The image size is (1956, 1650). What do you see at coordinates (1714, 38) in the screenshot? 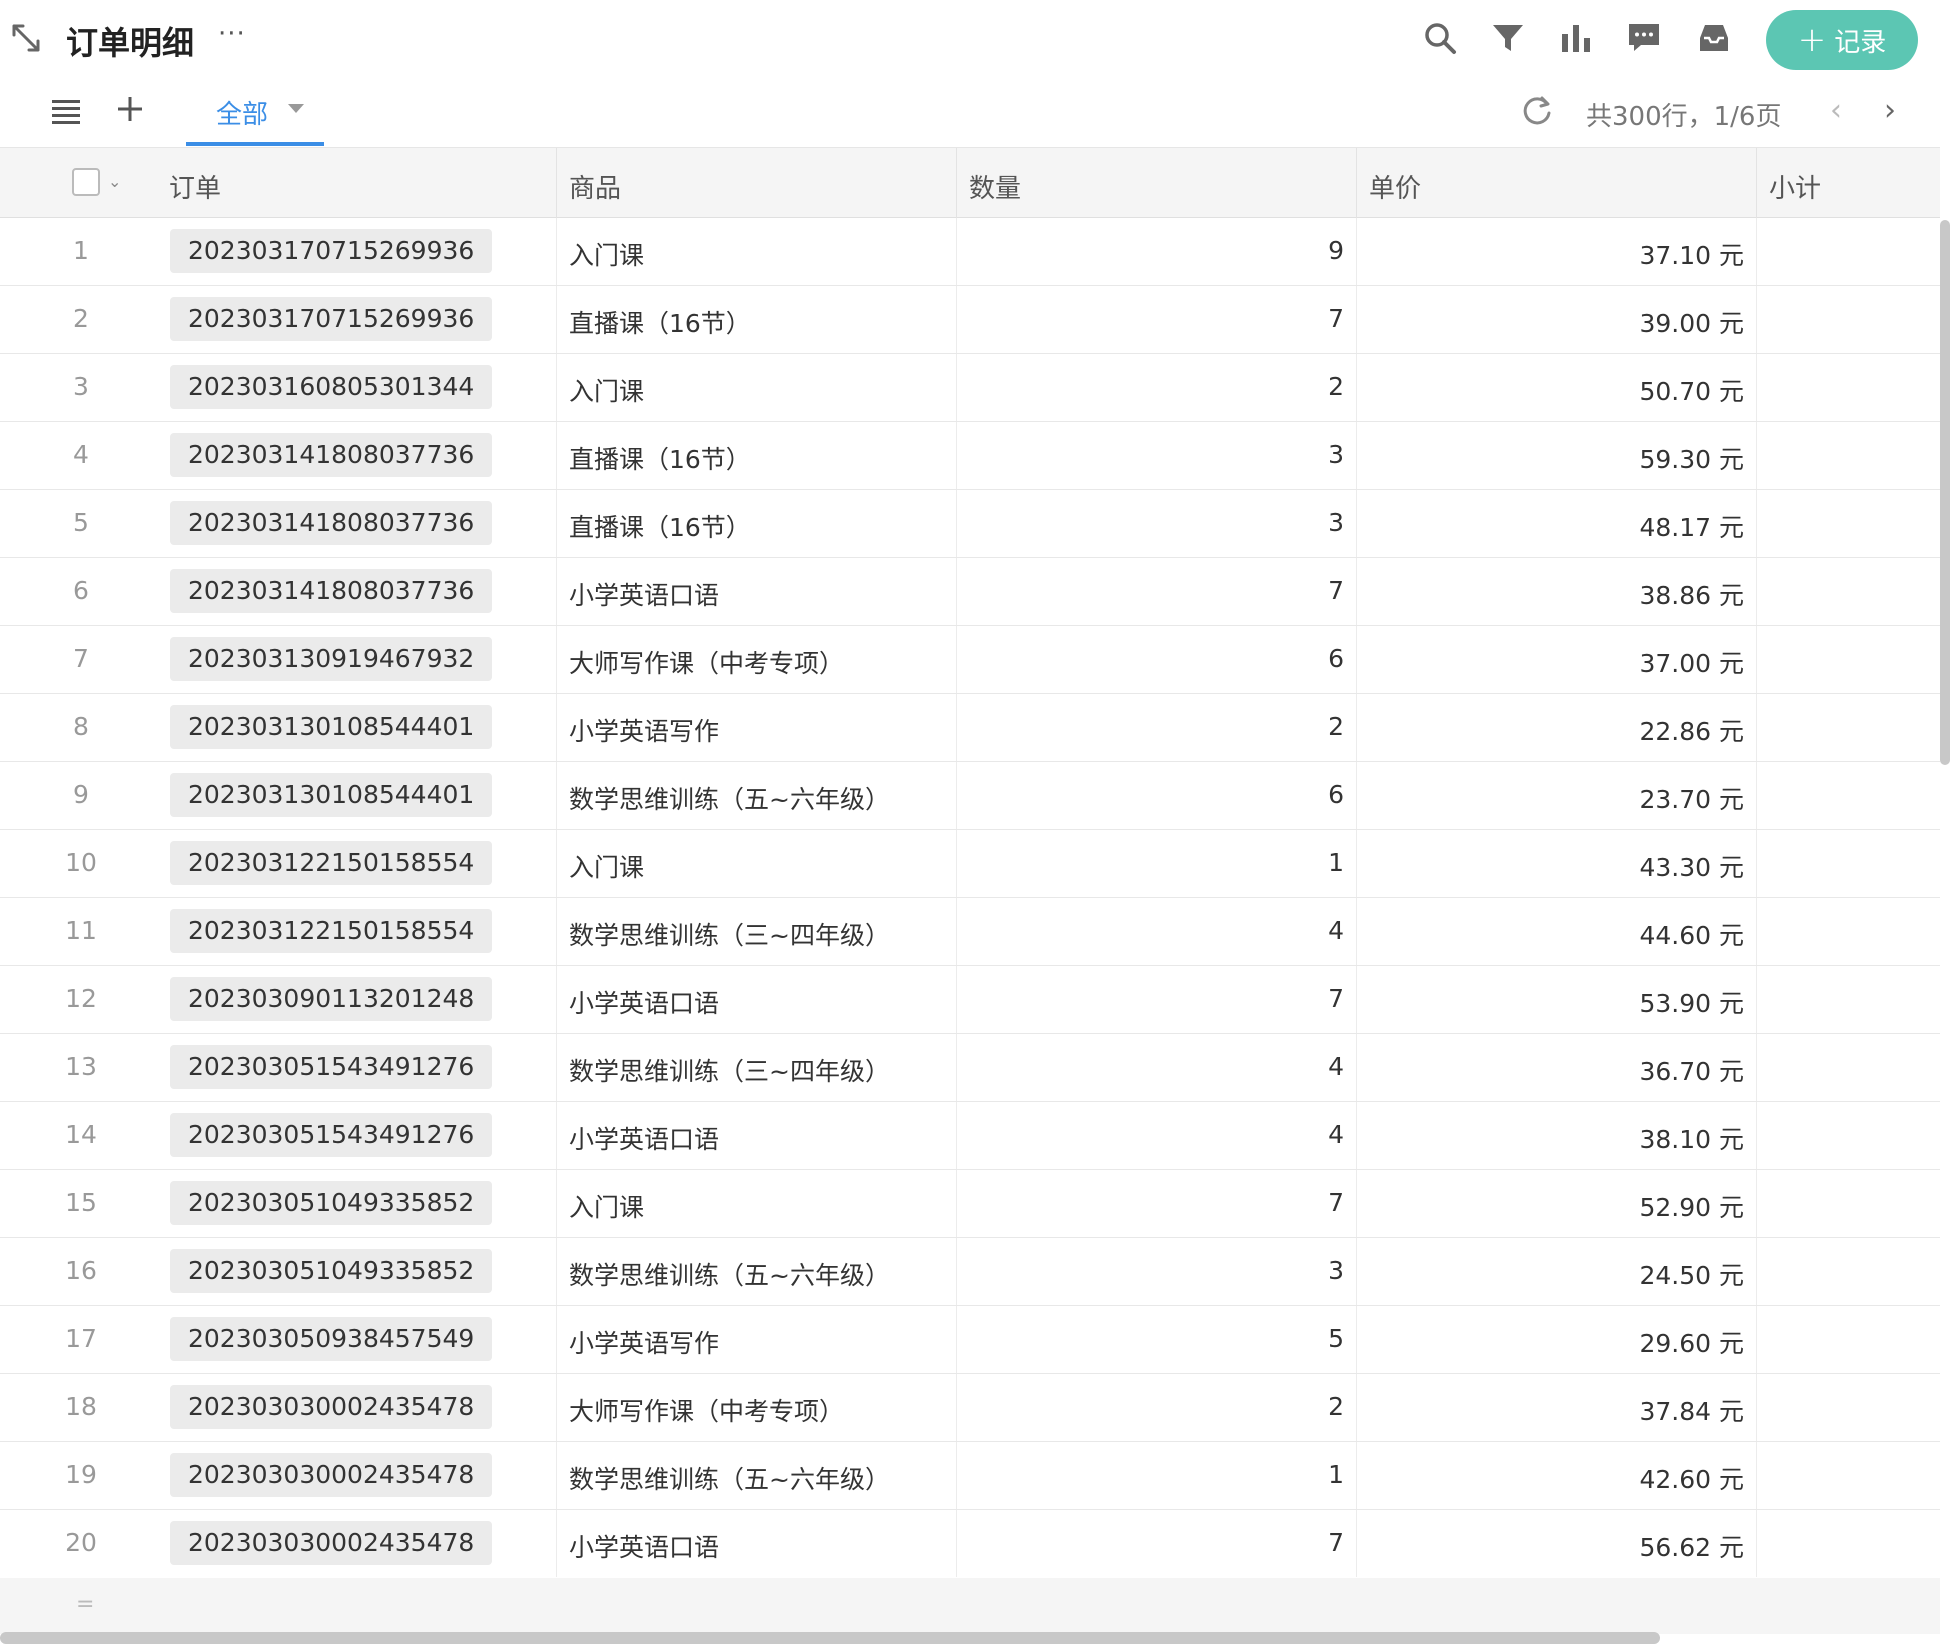
I see `inbox-icon` at bounding box center [1714, 38].